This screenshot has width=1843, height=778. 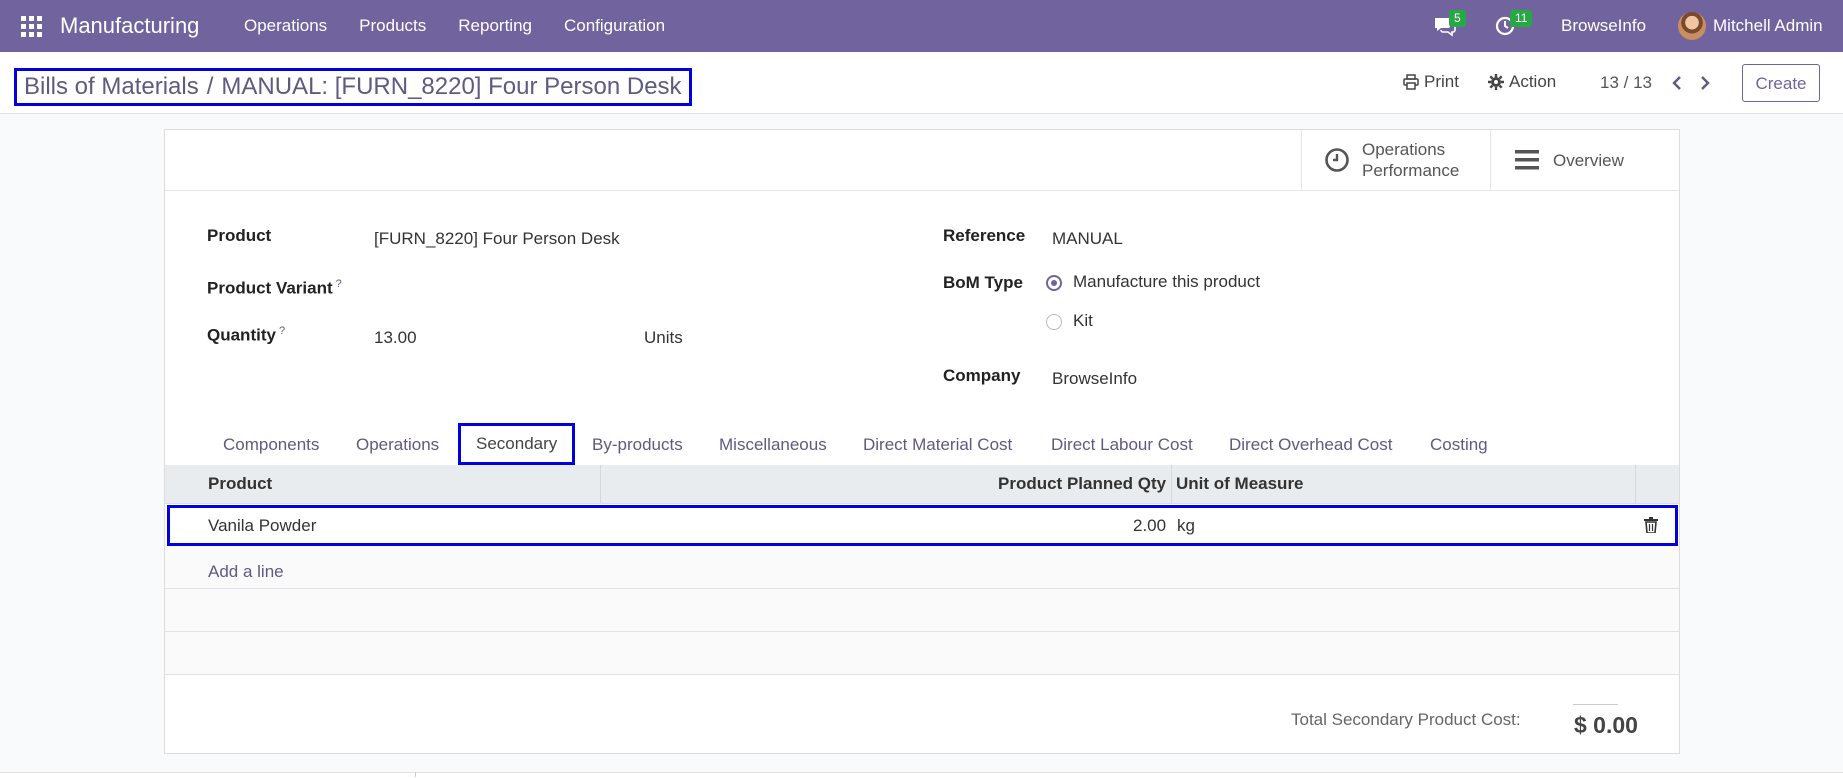 I want to click on total-divider, so click(x=1595, y=704).